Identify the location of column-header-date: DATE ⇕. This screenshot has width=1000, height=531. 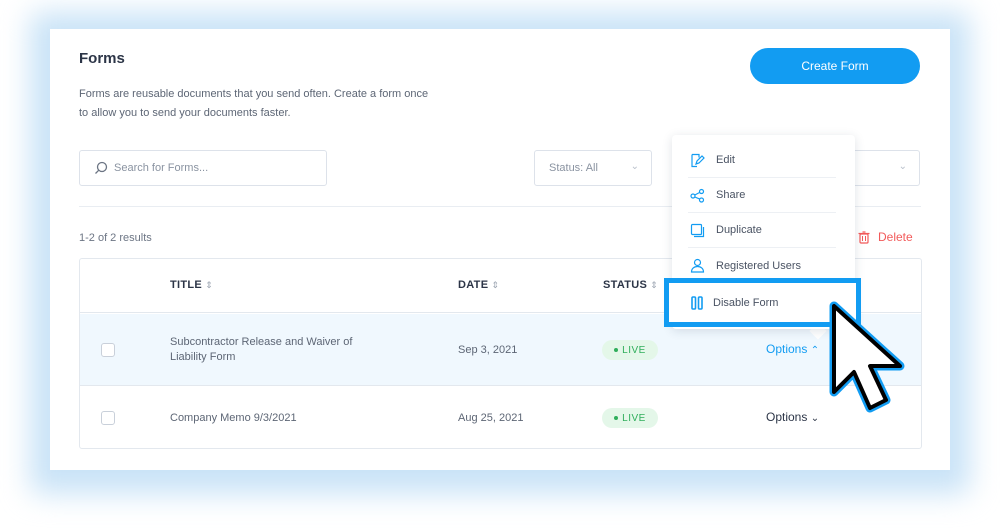
(478, 285).